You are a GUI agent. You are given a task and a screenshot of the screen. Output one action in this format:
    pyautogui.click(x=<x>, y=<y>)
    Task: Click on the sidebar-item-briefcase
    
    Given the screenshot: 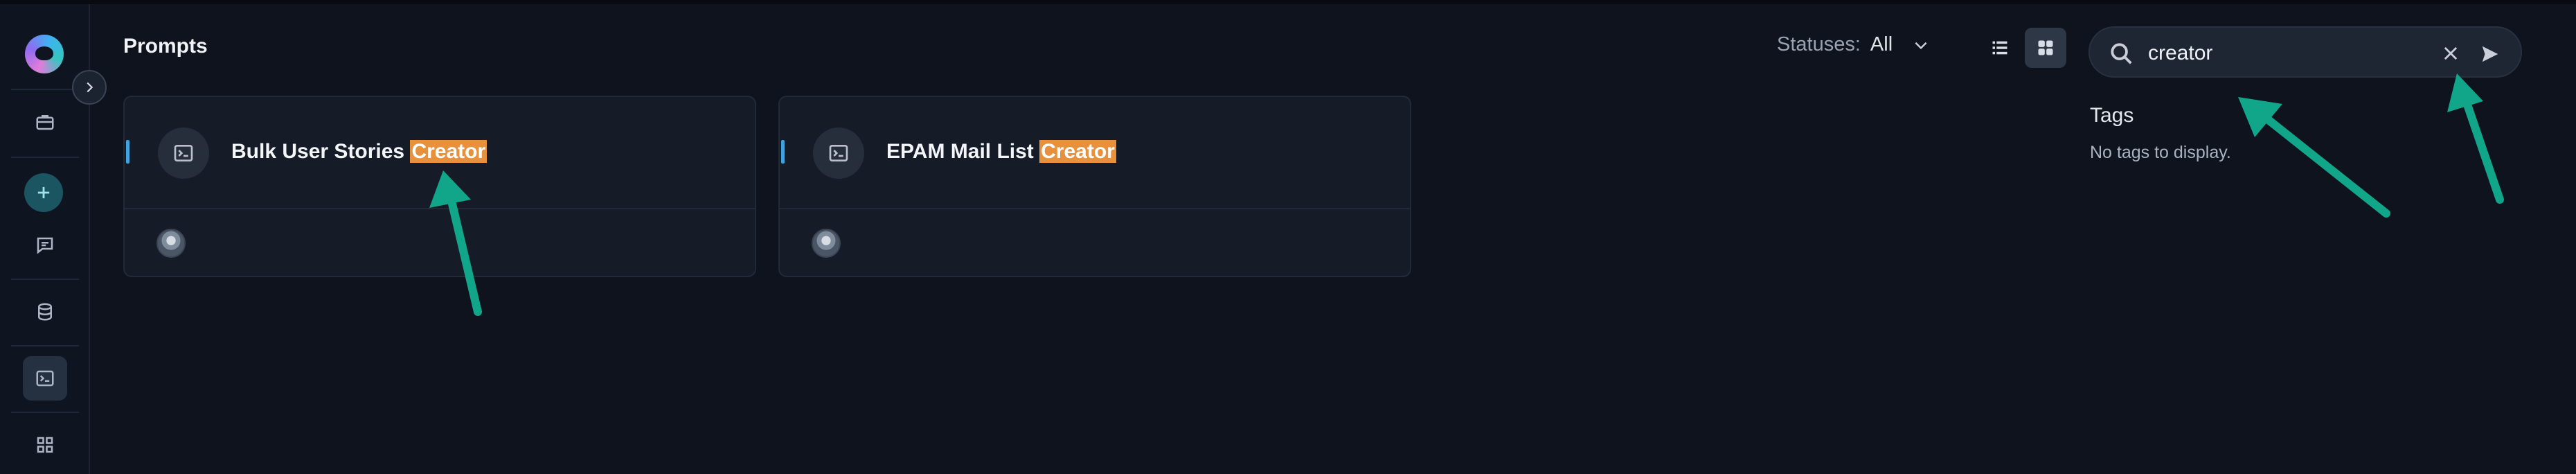 What is the action you would take?
    pyautogui.click(x=45, y=122)
    